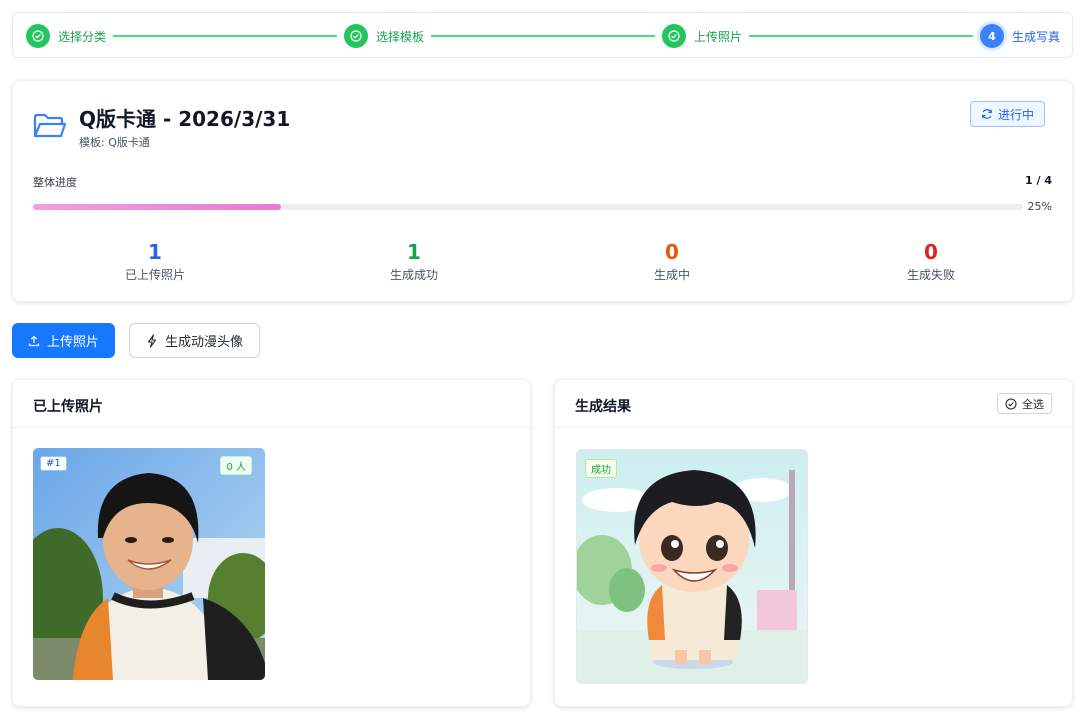 The height and width of the screenshot is (716, 1080). I want to click on generated-result: 成功, so click(692, 566).